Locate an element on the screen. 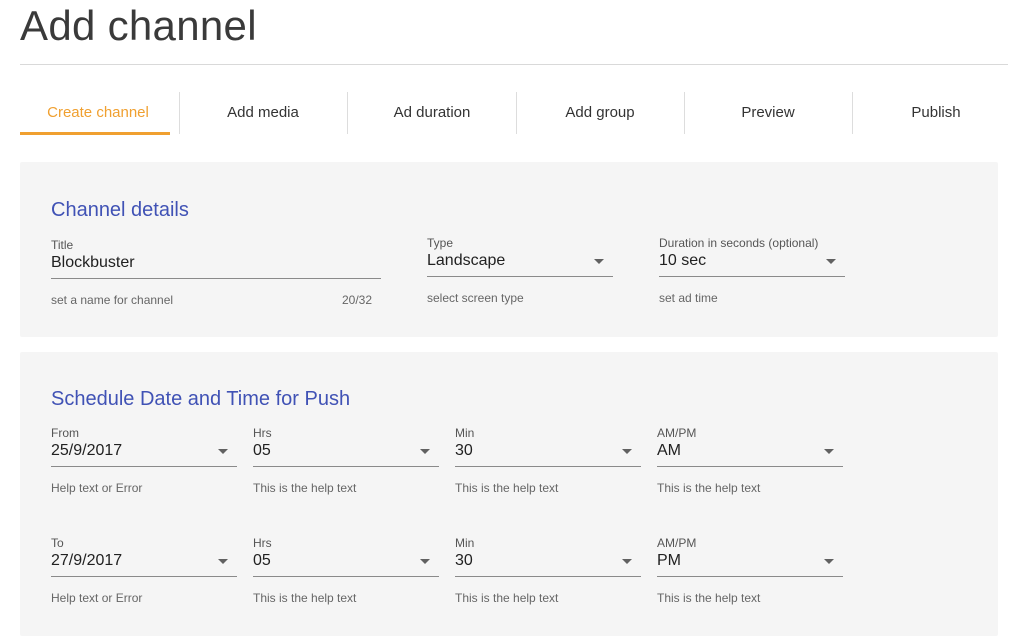 Image resolution: width=1017 pixels, height=643 pixels. to-date-help-text: Help text or Error is located at coordinates (97, 598).